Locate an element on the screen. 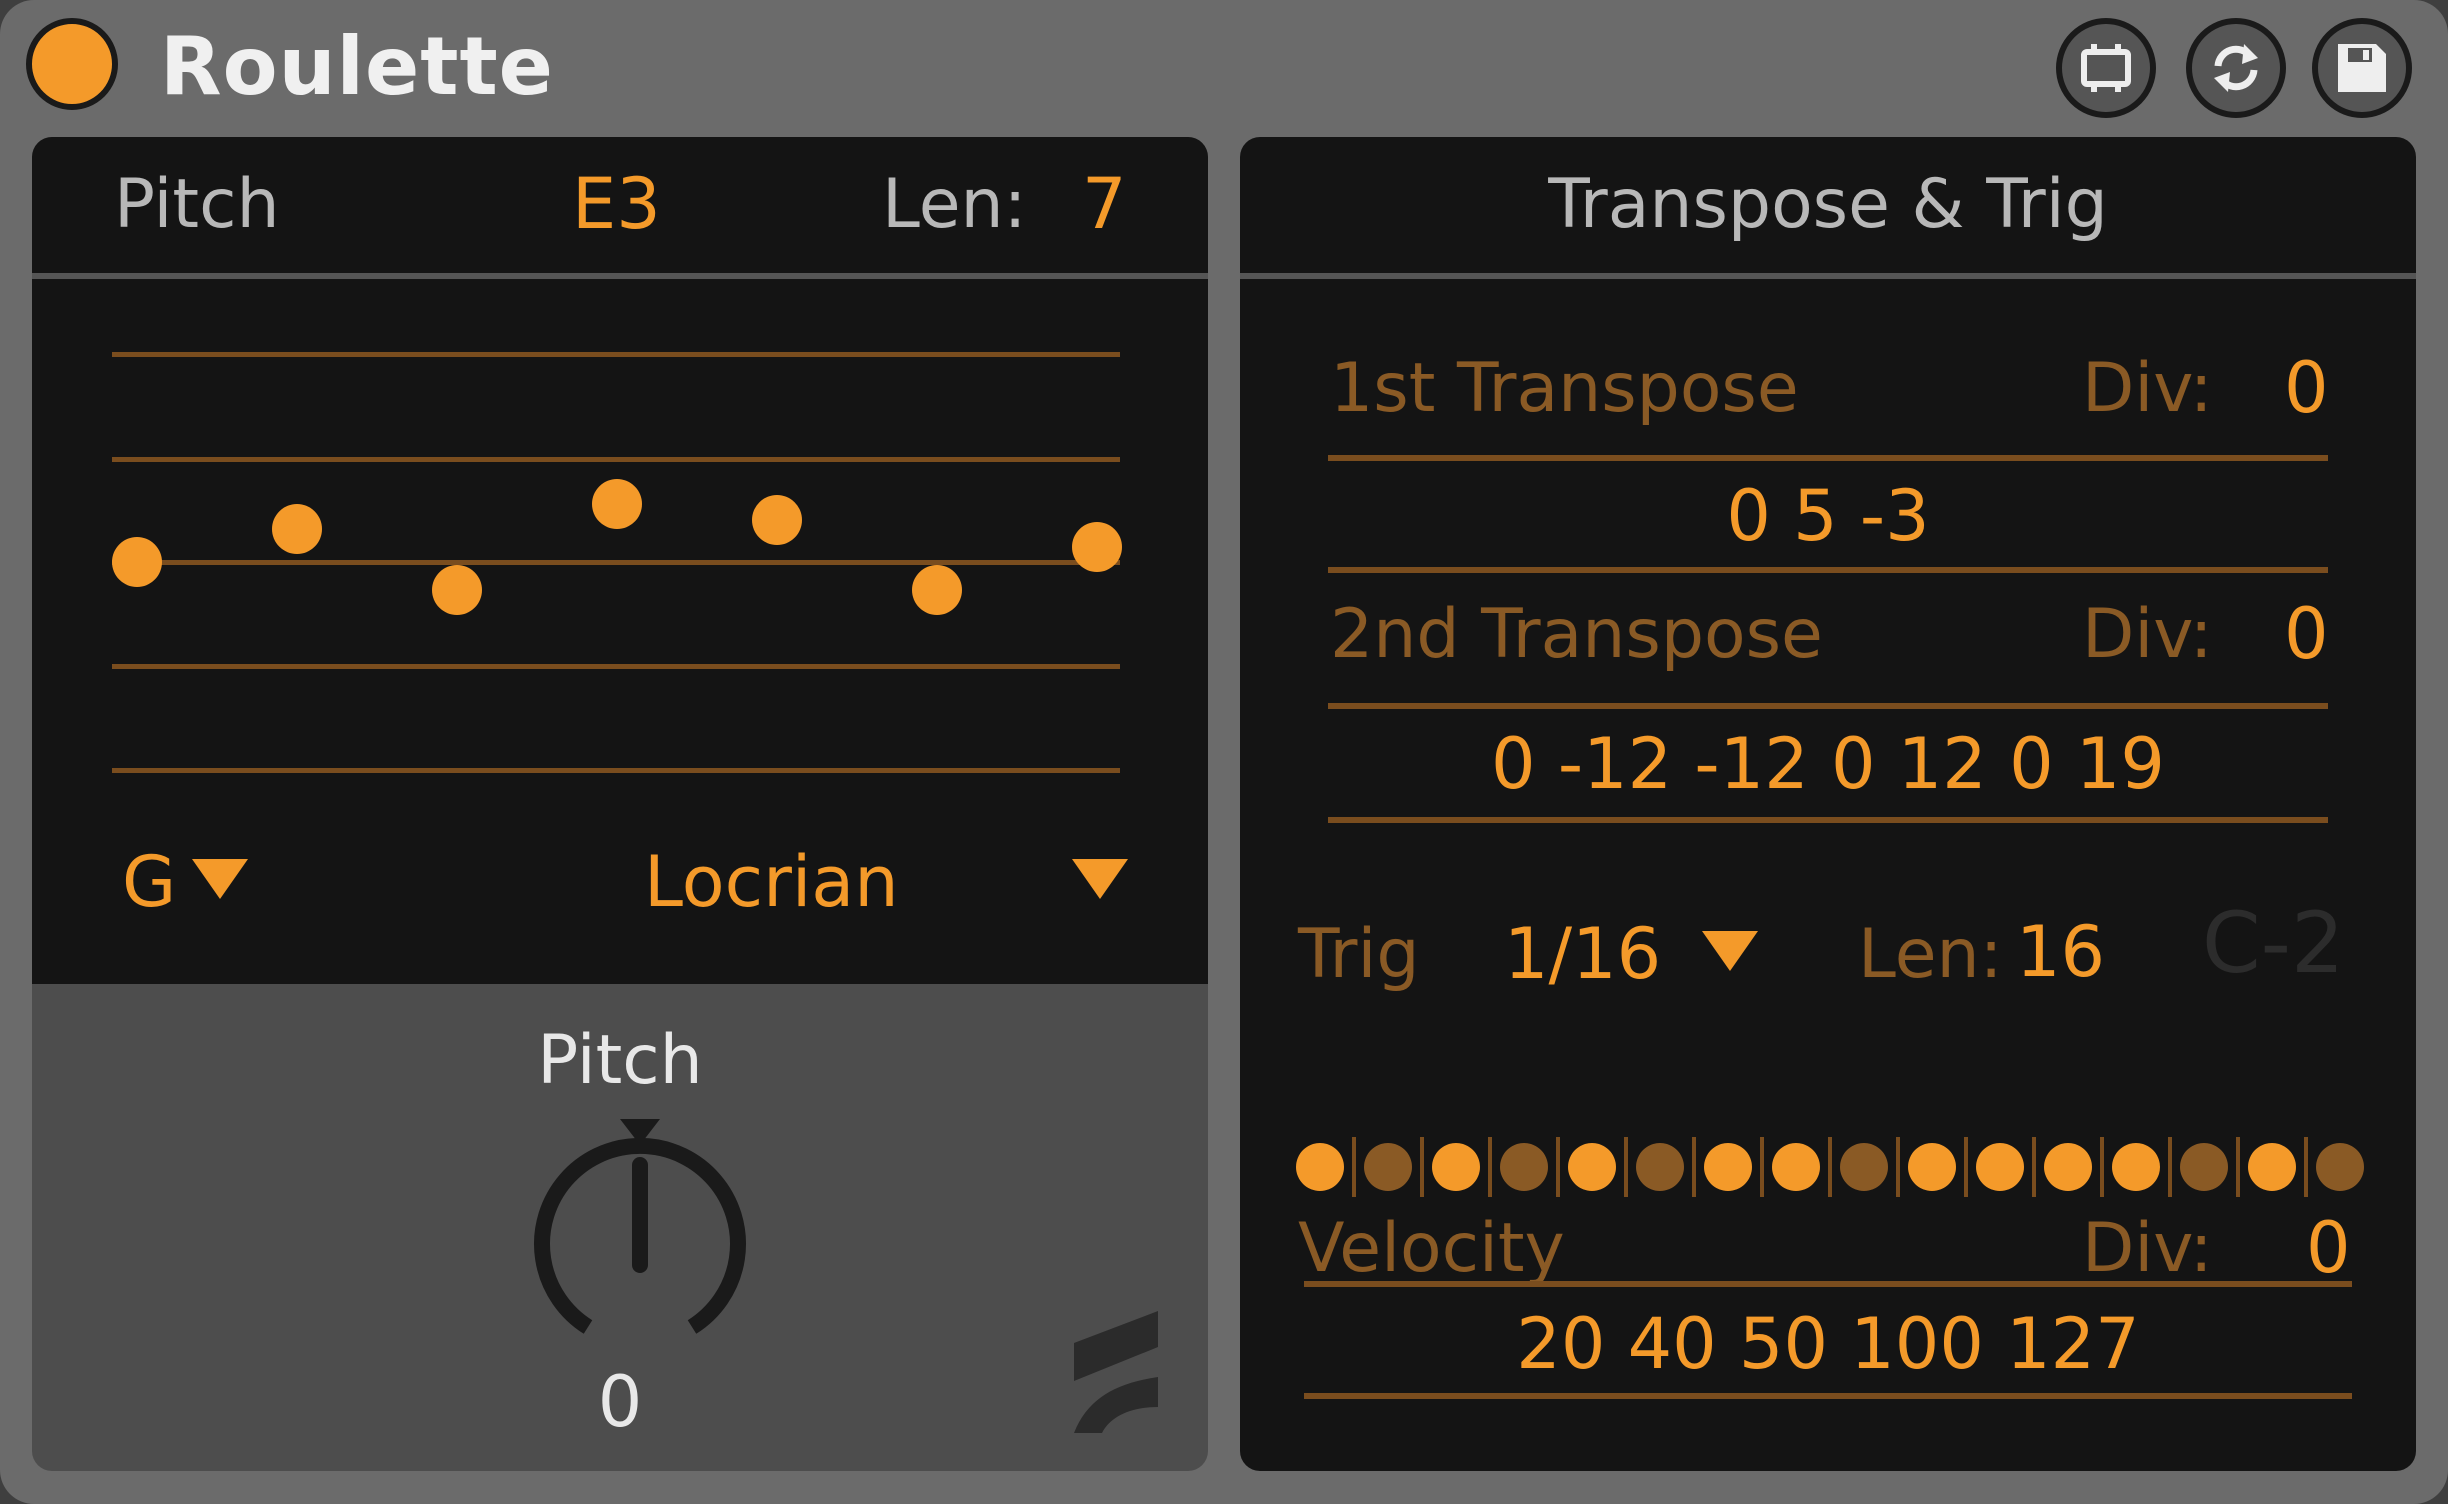  device-title: Roulette is located at coordinates (357, 66).